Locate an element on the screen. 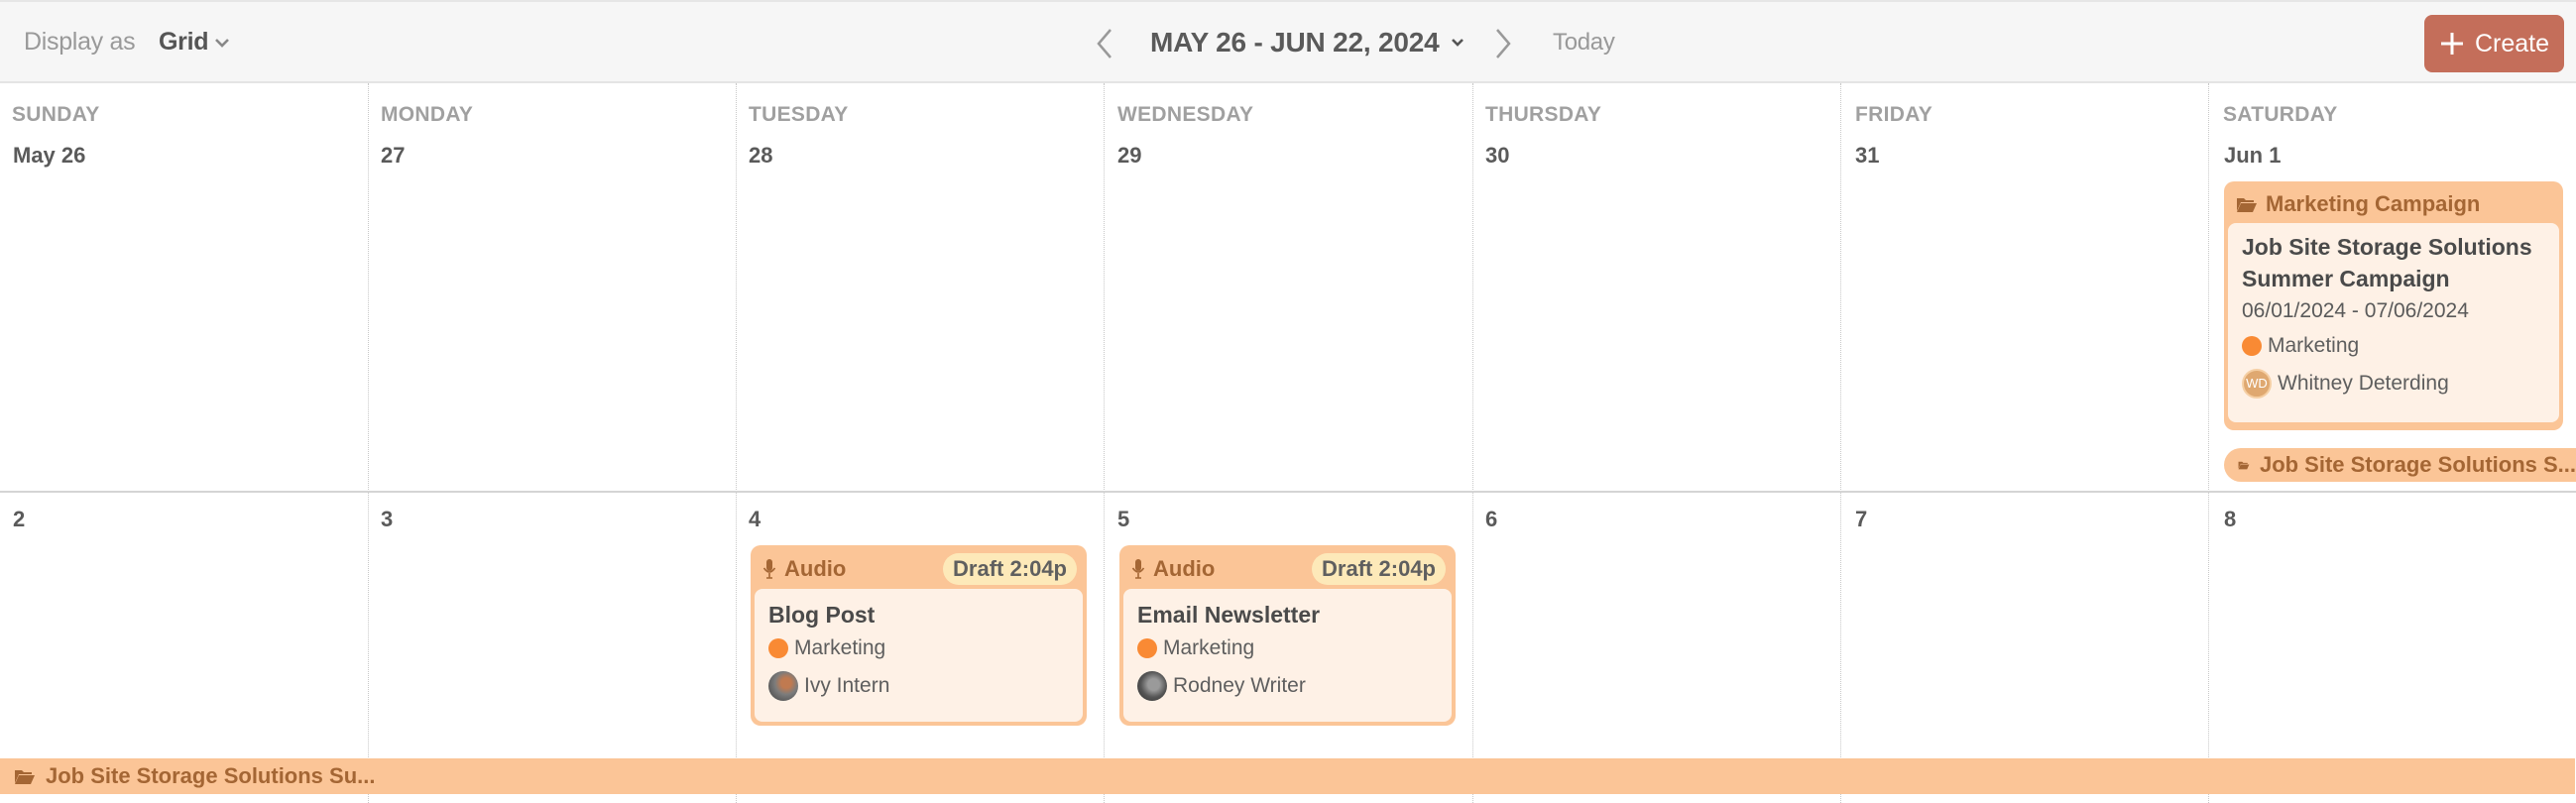 The image size is (2576, 803). avatar: WD is located at coordinates (2257, 384).